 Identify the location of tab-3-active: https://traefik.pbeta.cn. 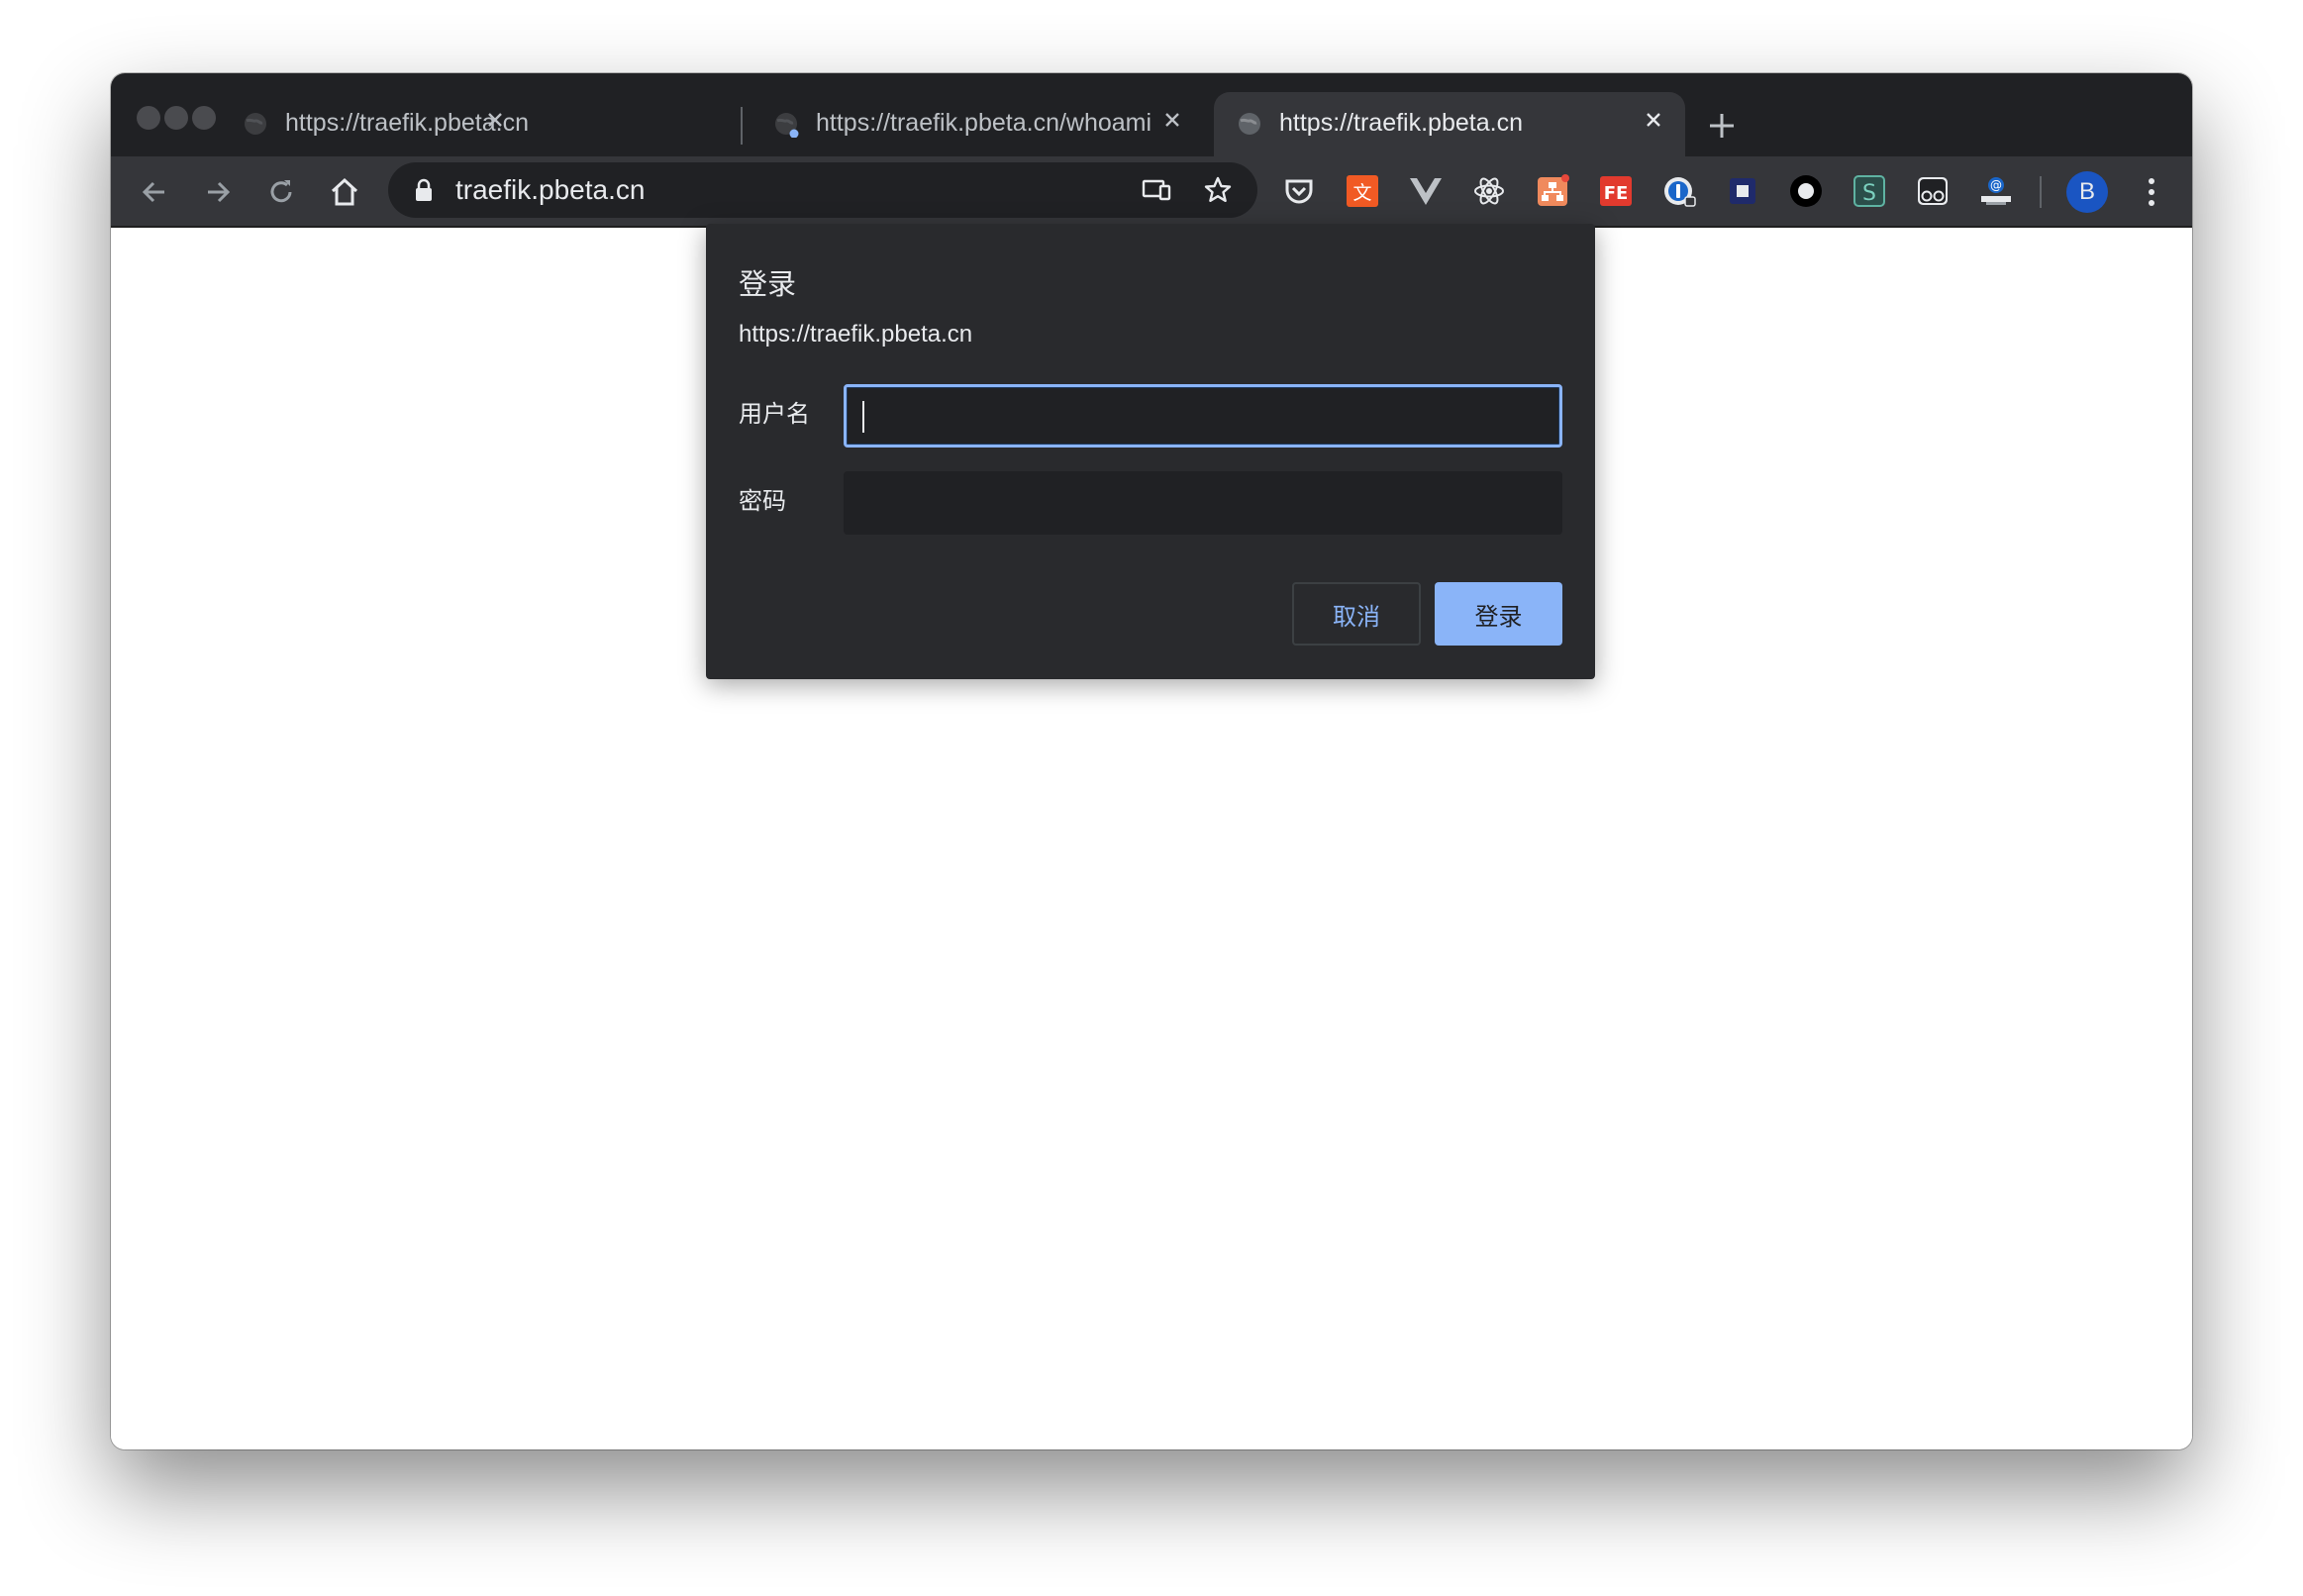
(1449, 124).